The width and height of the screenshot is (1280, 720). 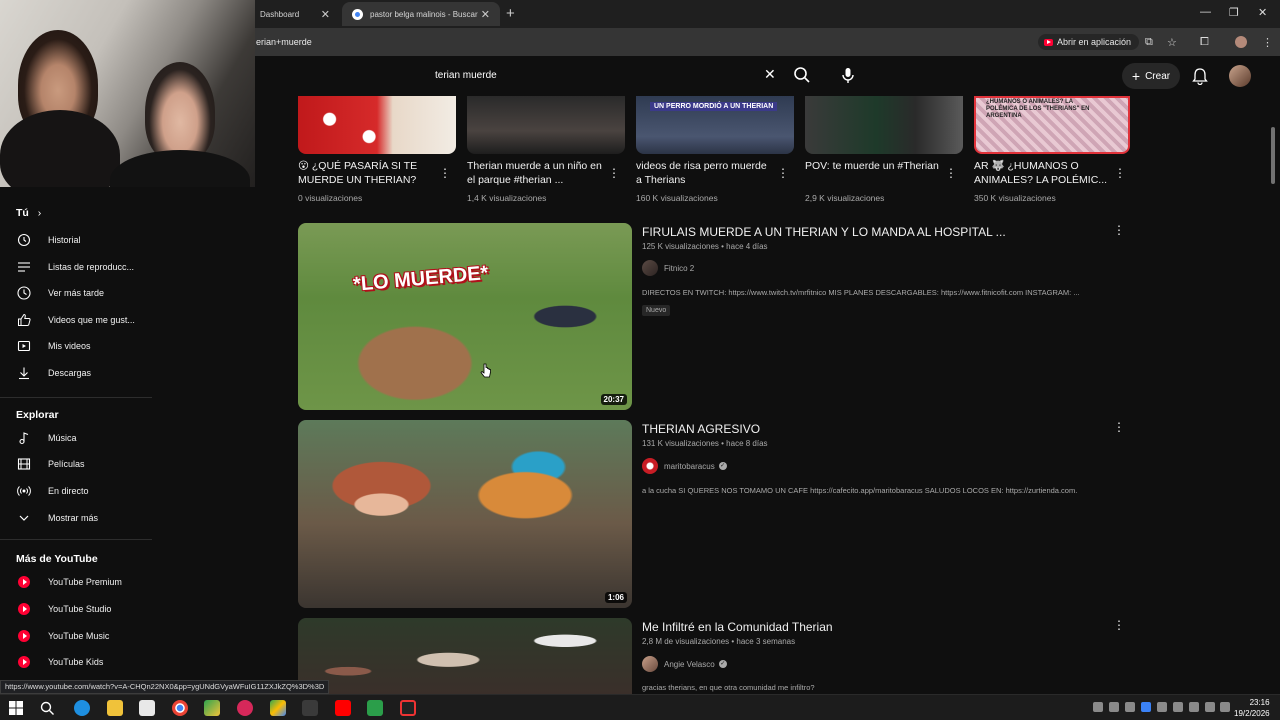 I want to click on store-icon, so click(x=147, y=708).